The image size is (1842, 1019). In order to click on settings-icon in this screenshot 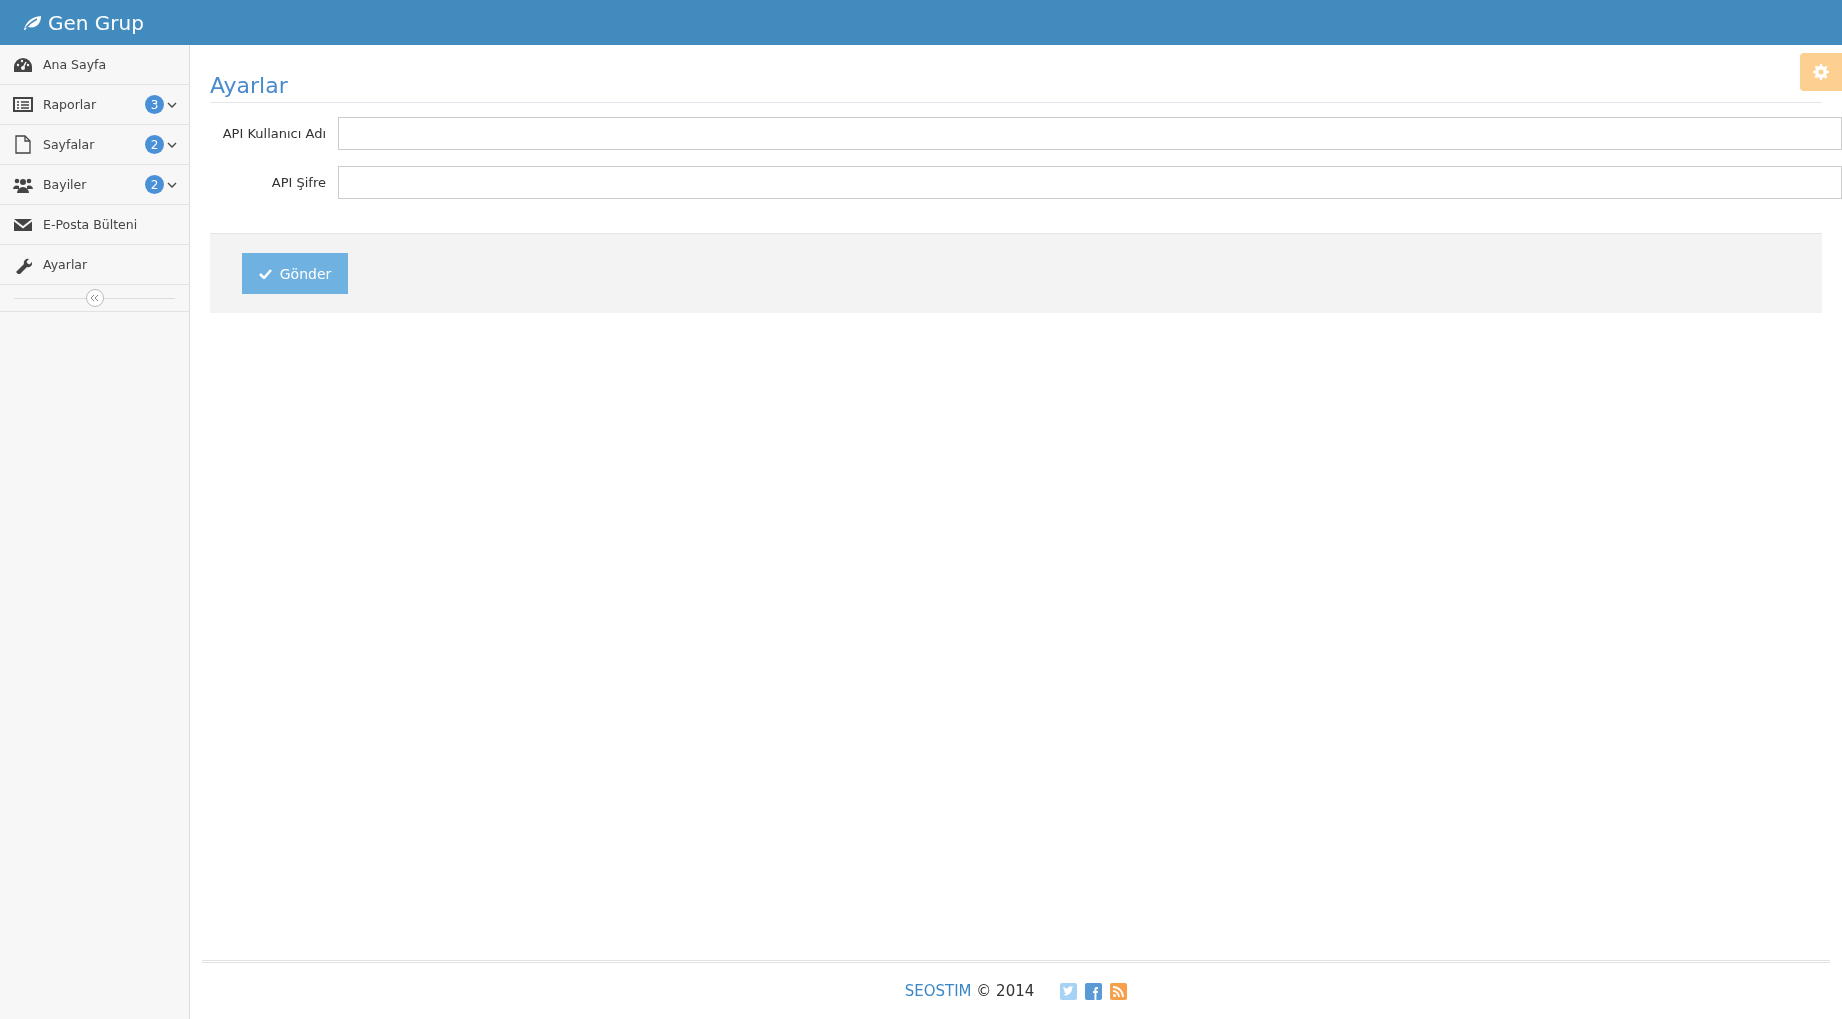, I will do `click(1821, 72)`.